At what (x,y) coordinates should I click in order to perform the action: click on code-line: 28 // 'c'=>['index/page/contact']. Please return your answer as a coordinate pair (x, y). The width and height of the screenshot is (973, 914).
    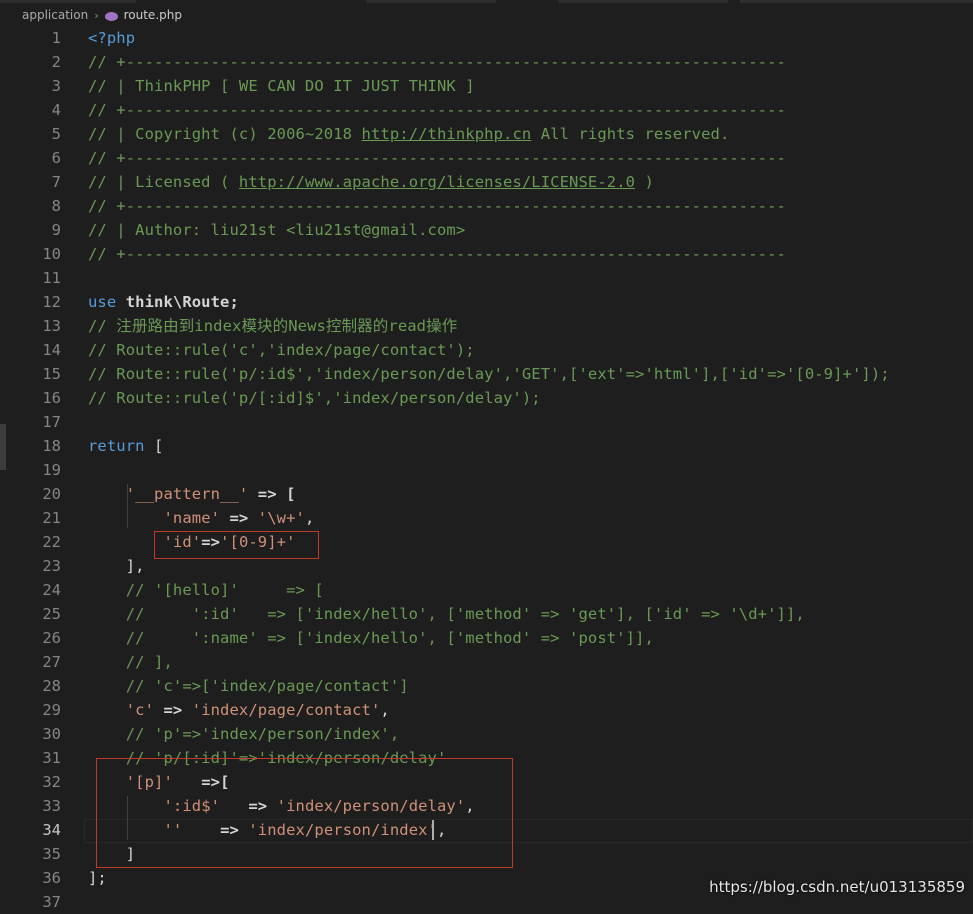
    Looking at the image, I should click on (486, 686).